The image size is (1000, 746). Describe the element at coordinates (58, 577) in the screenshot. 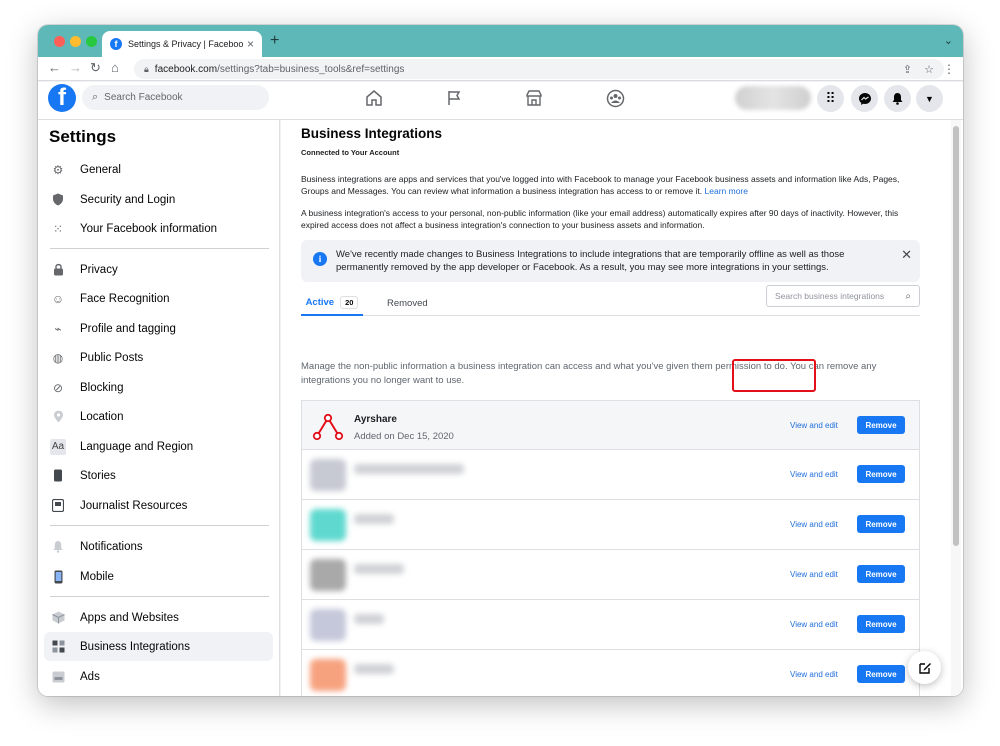

I see `phone-icon` at that location.